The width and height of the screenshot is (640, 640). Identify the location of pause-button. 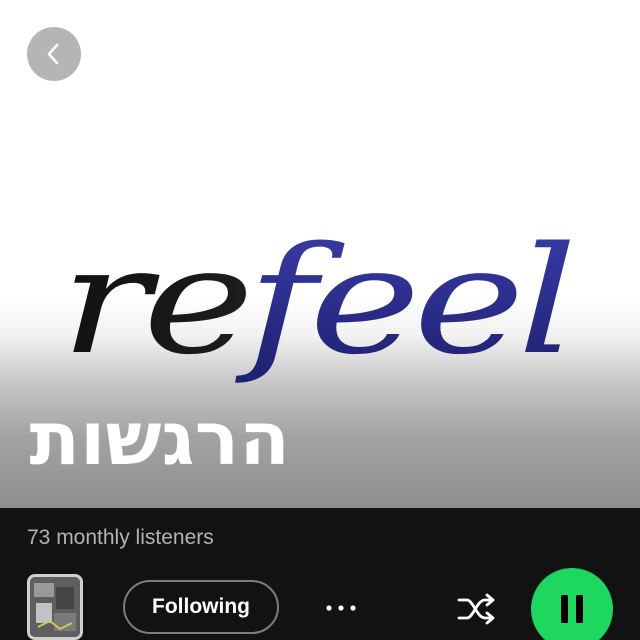
(572, 604).